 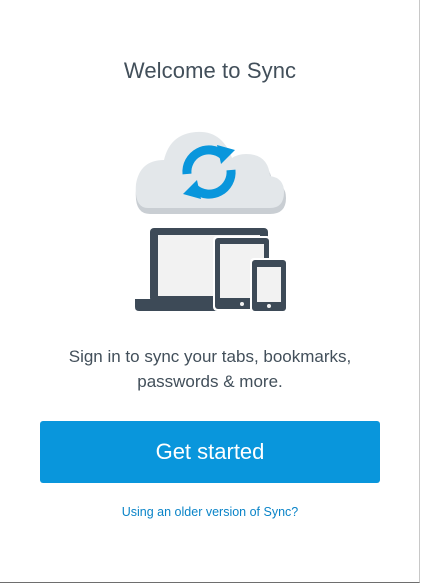 I want to click on get-started-button: Get started, so click(x=210, y=452).